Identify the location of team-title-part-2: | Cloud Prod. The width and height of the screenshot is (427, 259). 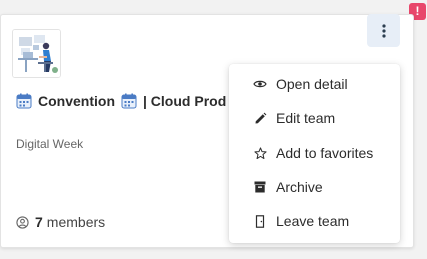
(185, 101).